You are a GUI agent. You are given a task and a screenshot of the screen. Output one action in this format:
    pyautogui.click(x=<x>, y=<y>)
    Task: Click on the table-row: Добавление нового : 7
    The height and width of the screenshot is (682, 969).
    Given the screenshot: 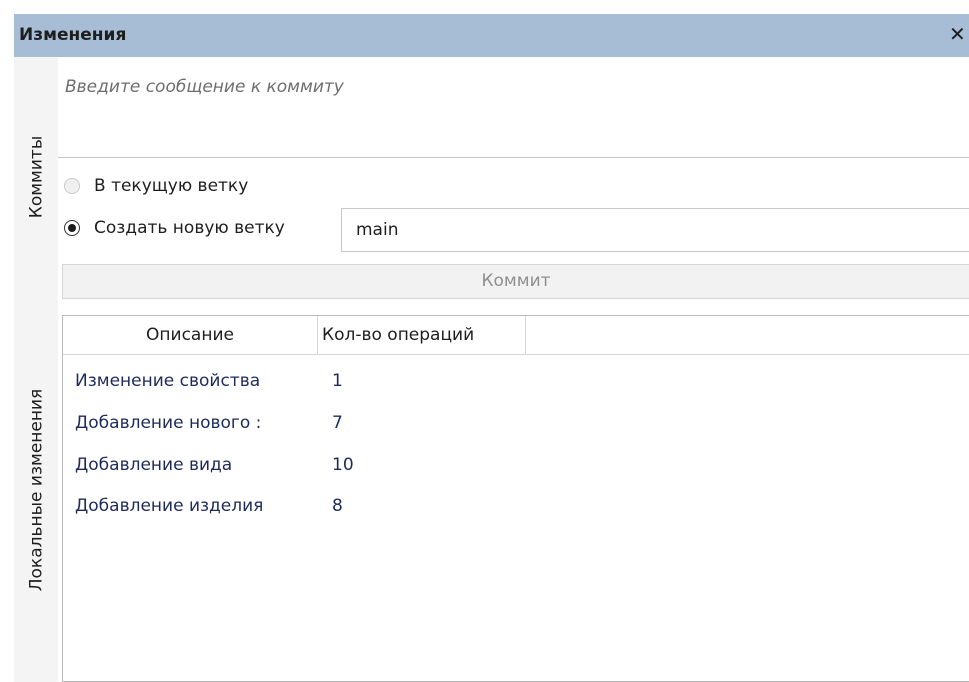 What is the action you would take?
    pyautogui.click(x=516, y=423)
    